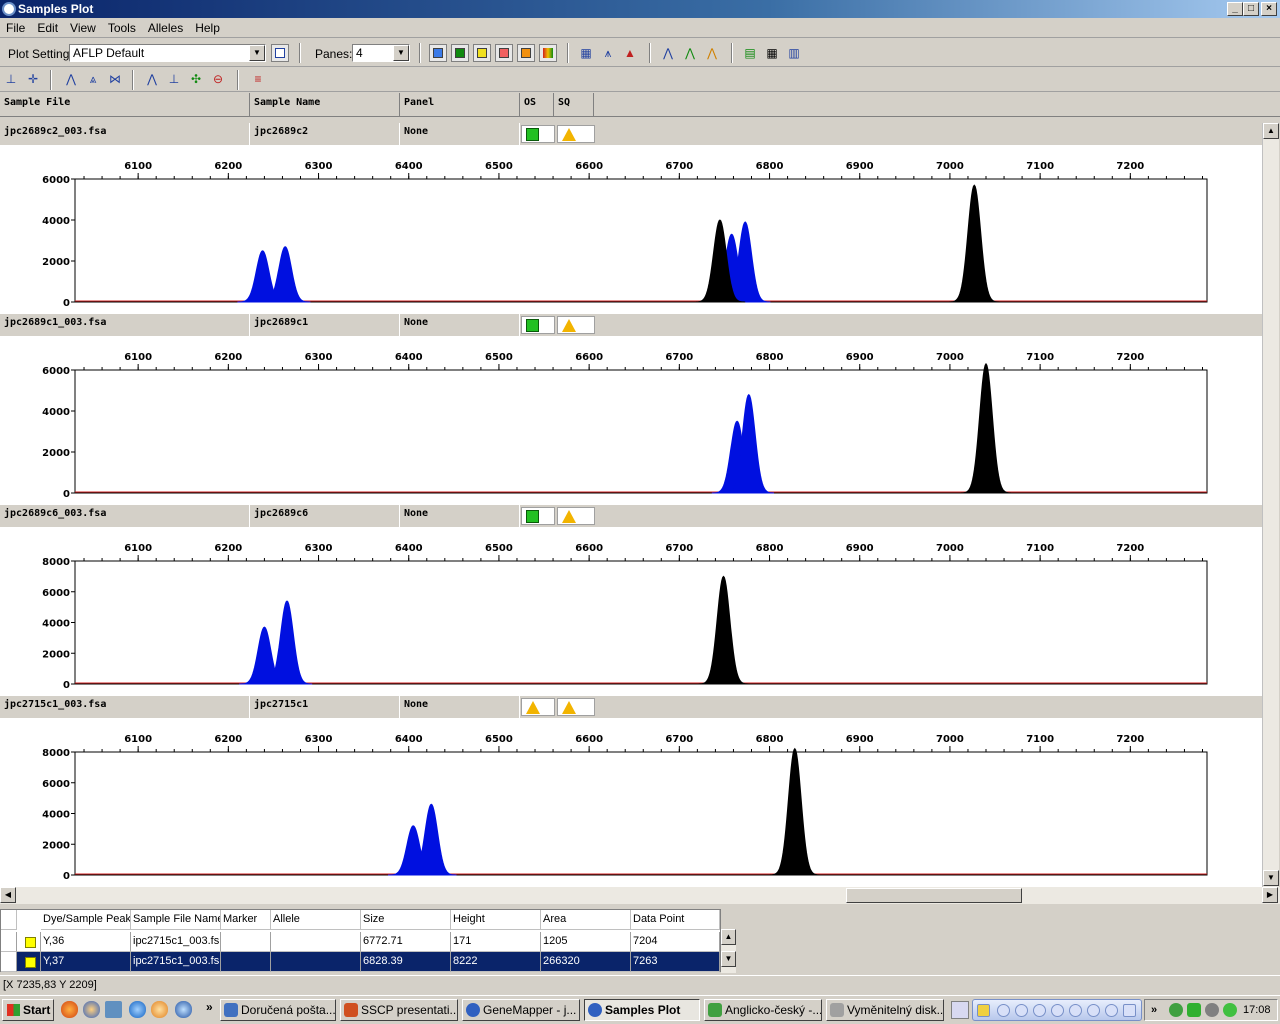 The width and height of the screenshot is (1280, 1024). What do you see at coordinates (1269, 9) in the screenshot?
I see `close-button: ×` at bounding box center [1269, 9].